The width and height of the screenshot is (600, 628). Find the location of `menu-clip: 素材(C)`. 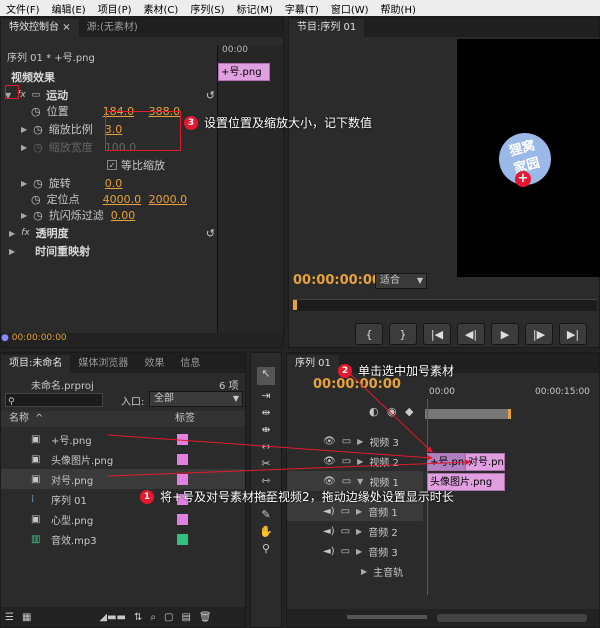

menu-clip: 素材(C) is located at coordinates (161, 8).